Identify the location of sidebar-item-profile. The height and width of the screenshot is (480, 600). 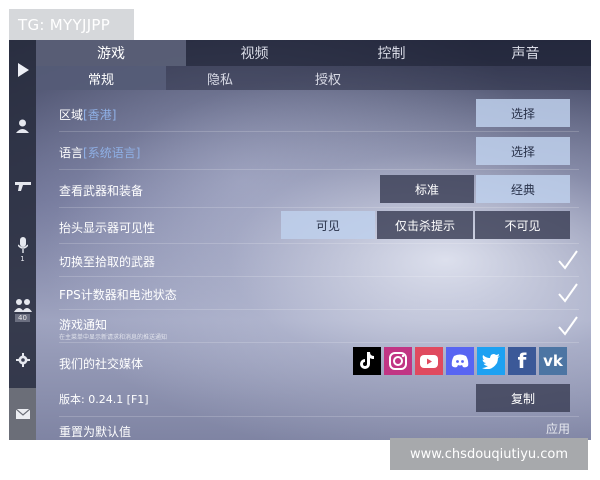
(22, 126).